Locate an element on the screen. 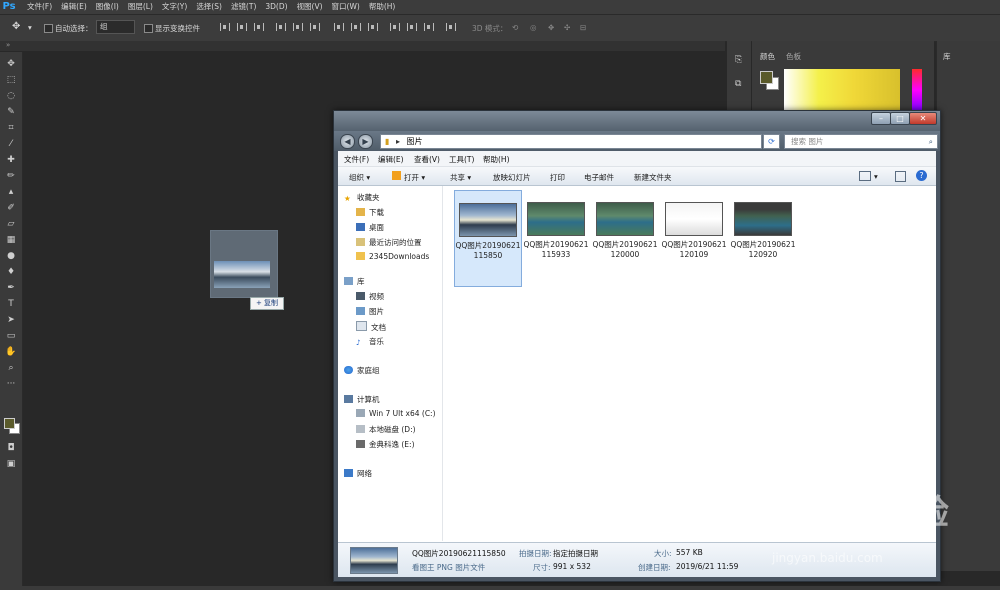  more-tools-icon: ··· is located at coordinates (11, 384).